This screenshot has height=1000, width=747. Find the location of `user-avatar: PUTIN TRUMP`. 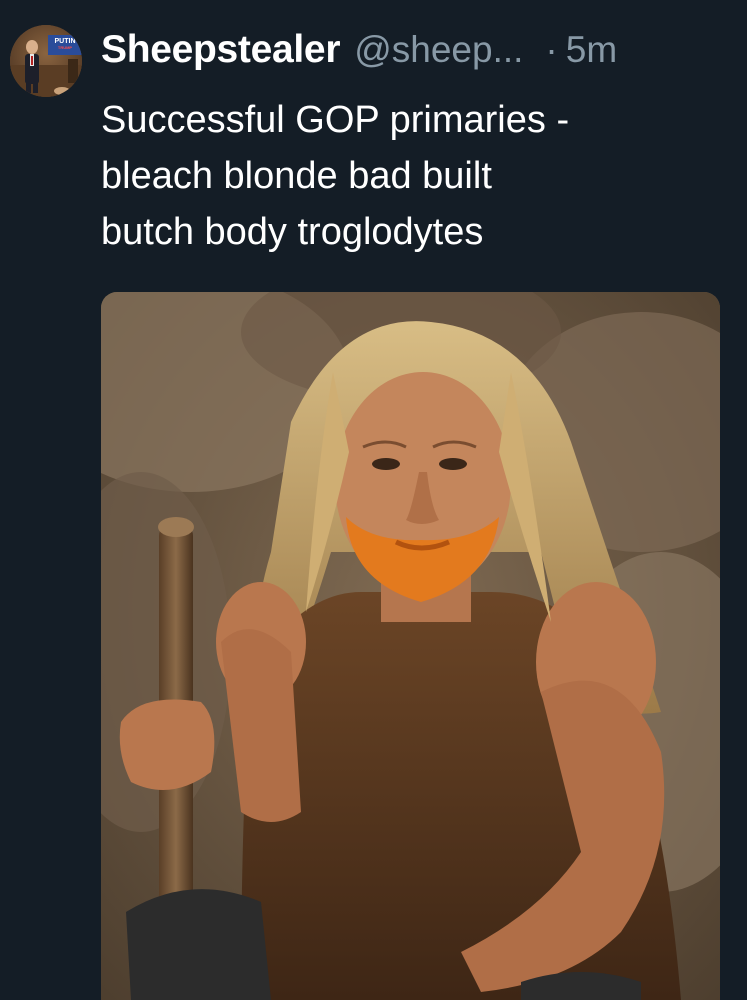

user-avatar: PUTIN TRUMP is located at coordinates (46, 61).